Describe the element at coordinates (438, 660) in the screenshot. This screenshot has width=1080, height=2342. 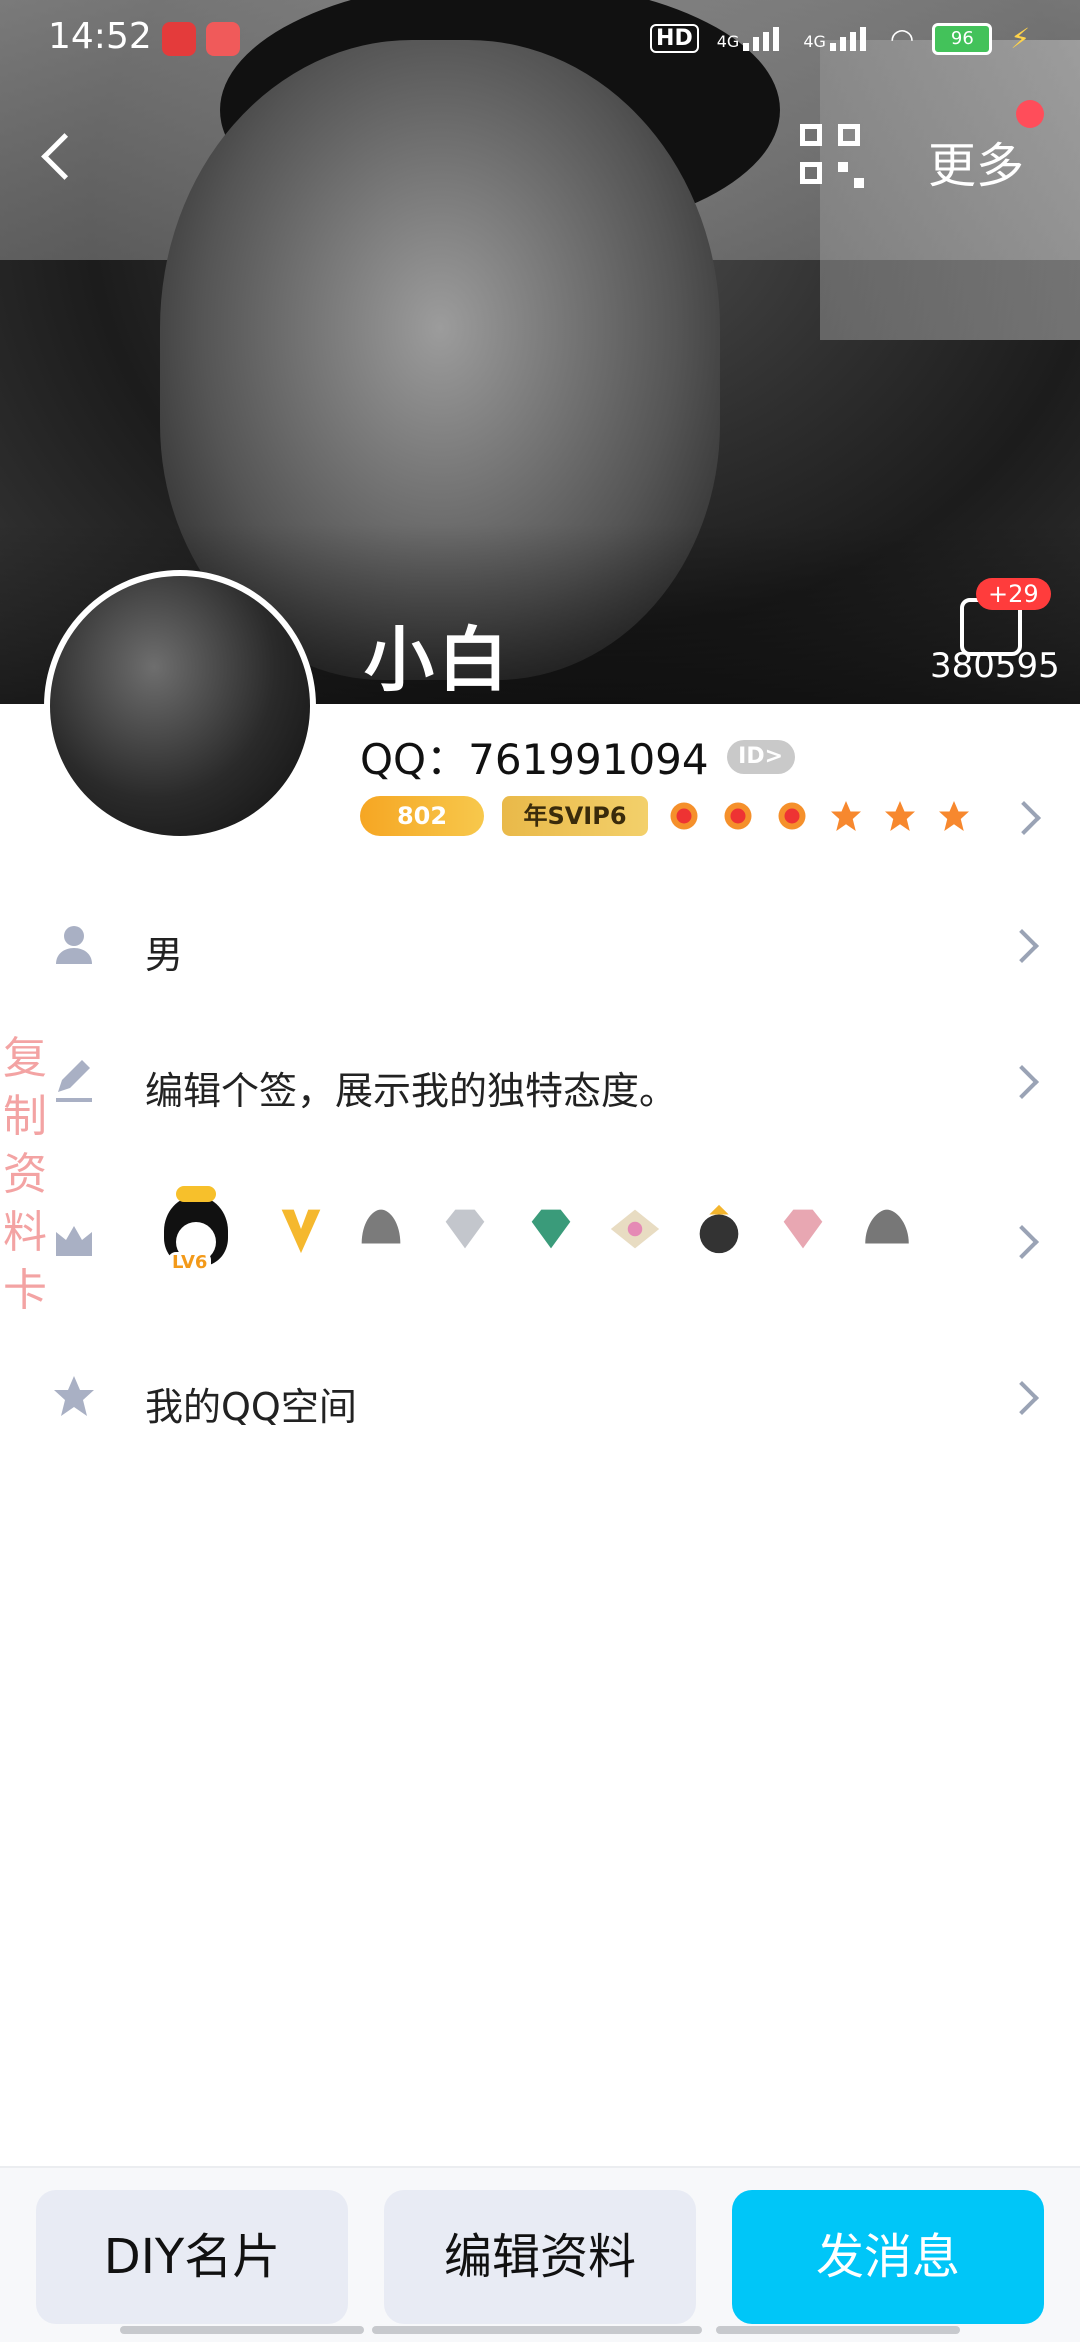
I see `profile-name: 小白` at that location.